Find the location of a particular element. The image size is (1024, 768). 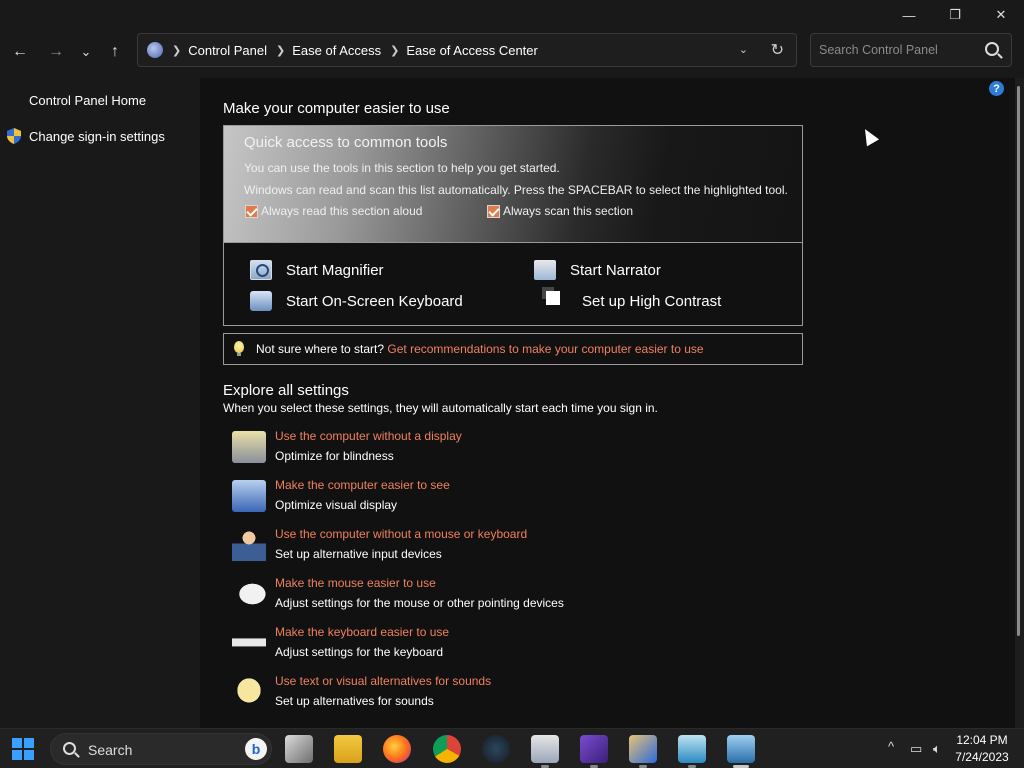

set-up-high-contrast-label: Set up High Contrast is located at coordinates (652, 301).